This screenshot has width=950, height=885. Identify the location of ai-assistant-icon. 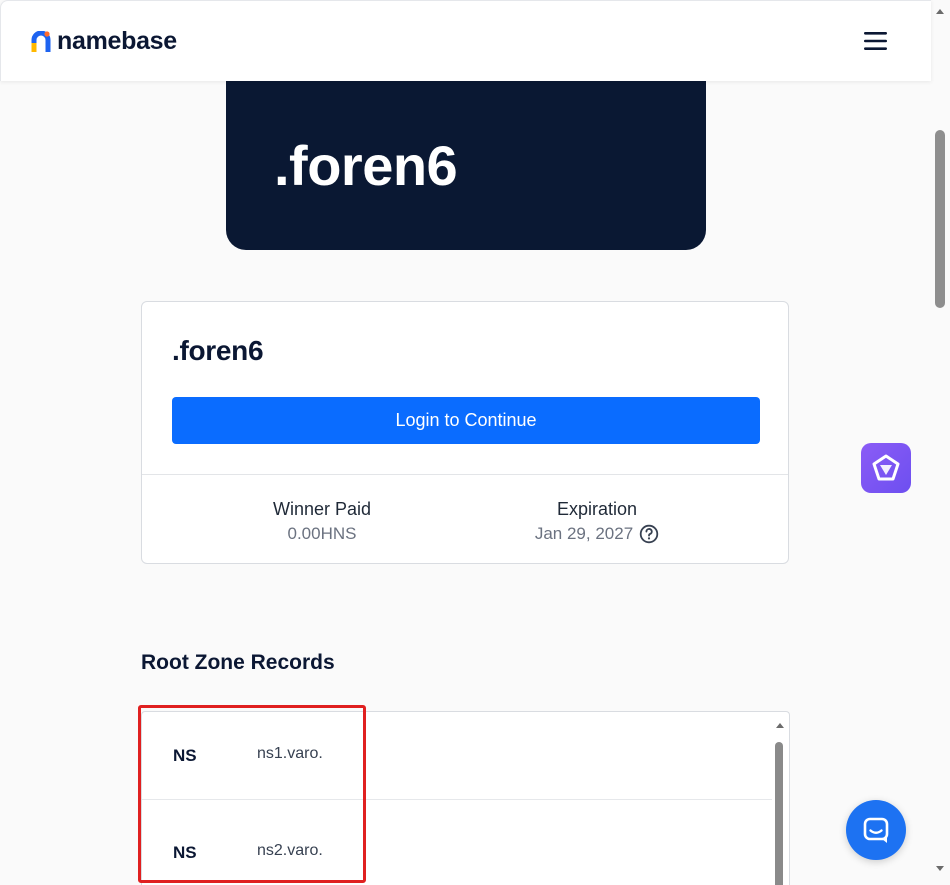
(886, 468).